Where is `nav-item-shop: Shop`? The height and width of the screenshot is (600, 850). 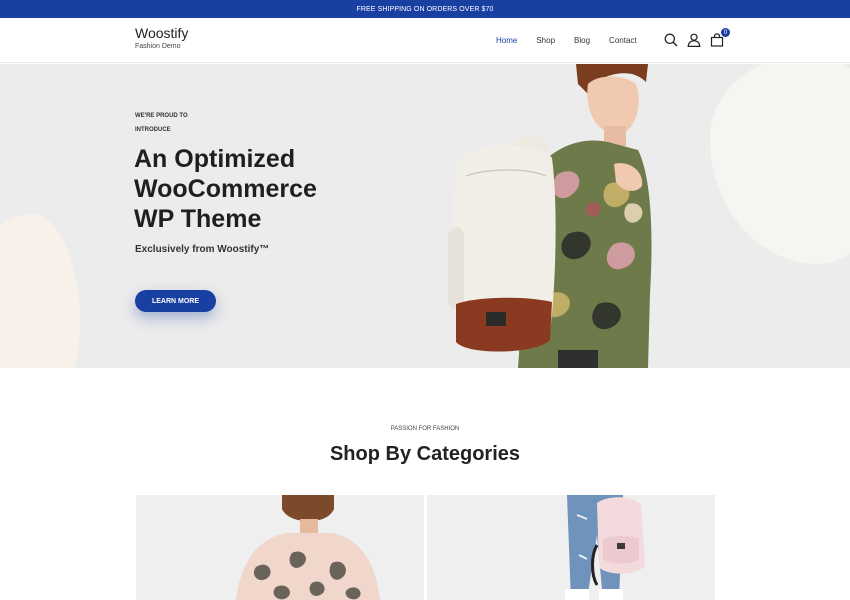
nav-item-shop: Shop is located at coordinates (545, 40).